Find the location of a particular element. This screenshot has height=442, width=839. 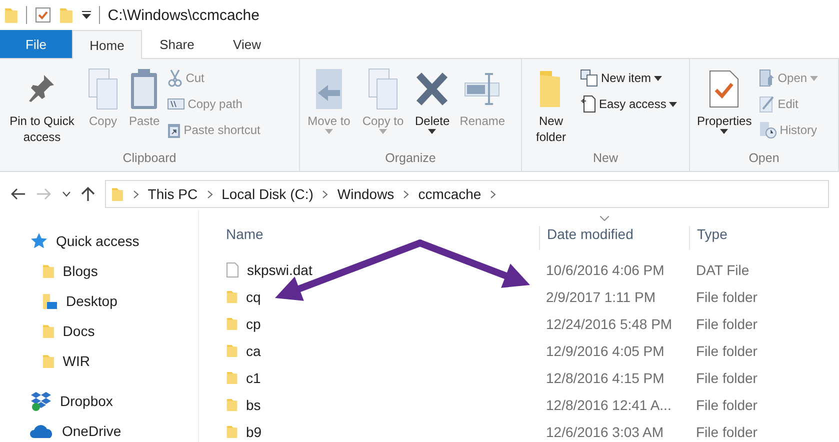

file-name-cell: cp is located at coordinates (379, 324).